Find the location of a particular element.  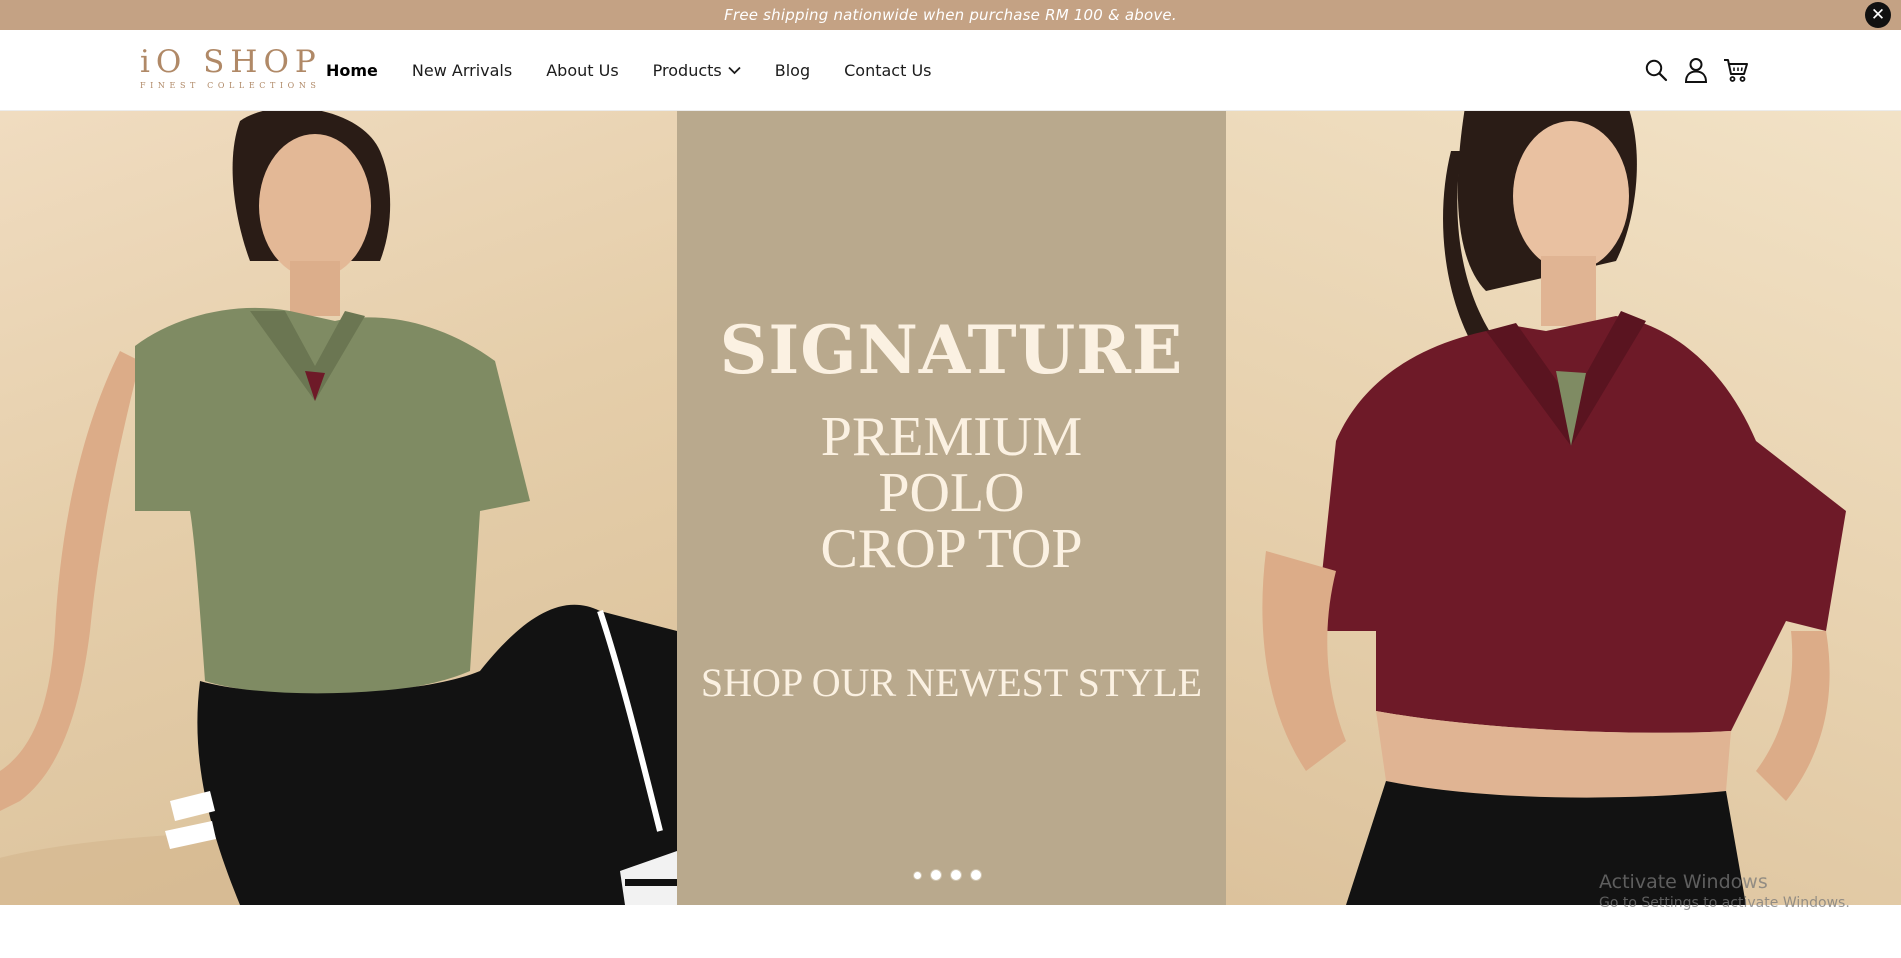

nav-label: New Arrivals is located at coordinates (462, 70).